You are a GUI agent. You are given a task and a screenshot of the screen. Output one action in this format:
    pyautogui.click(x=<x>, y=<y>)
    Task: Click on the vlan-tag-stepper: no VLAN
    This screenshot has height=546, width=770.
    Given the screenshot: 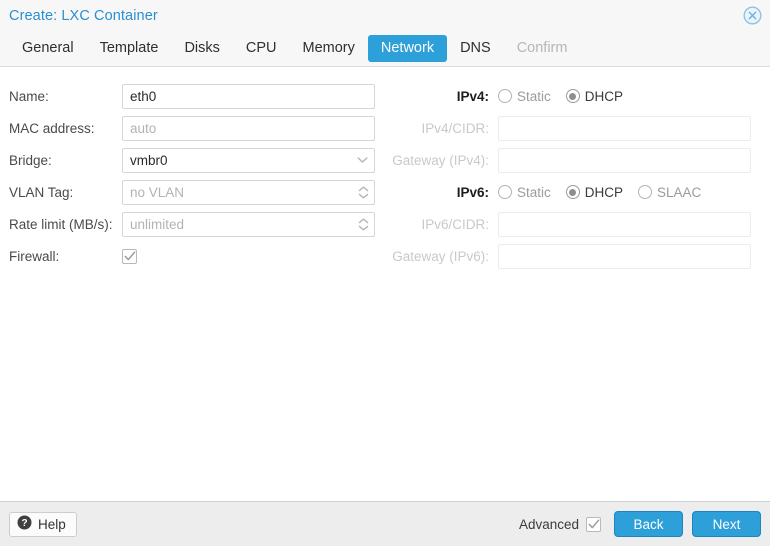 What is the action you would take?
    pyautogui.click(x=248, y=192)
    